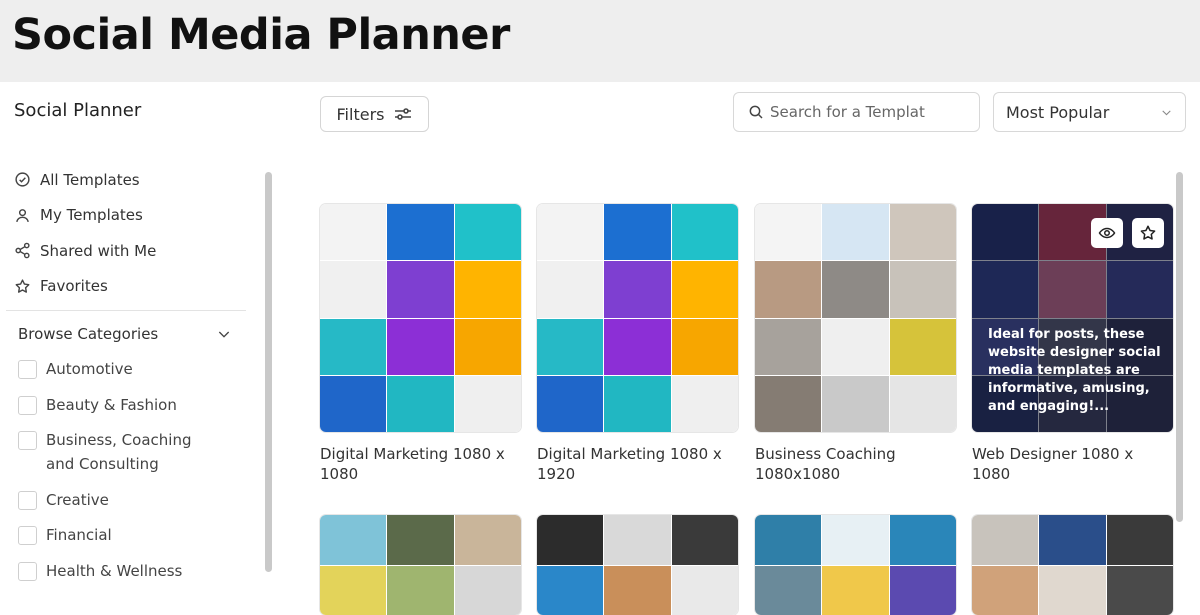 The image size is (1200, 615). Describe the element at coordinates (22, 215) in the screenshot. I see `user-icon` at that location.